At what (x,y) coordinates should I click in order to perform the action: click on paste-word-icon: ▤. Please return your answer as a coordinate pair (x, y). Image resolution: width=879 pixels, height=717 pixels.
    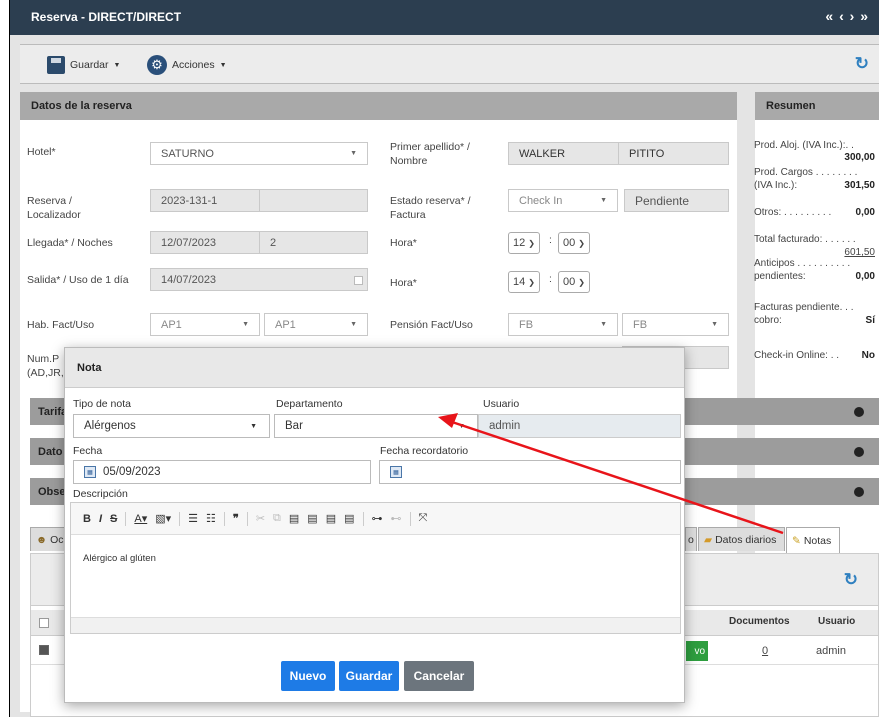
    Looking at the image, I should click on (331, 518).